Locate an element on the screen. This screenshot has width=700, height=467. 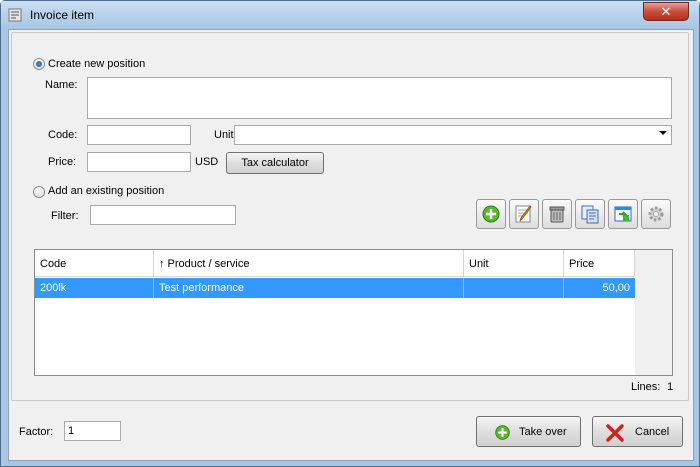
column-header-product: ↑ Product / service is located at coordinates (309, 263).